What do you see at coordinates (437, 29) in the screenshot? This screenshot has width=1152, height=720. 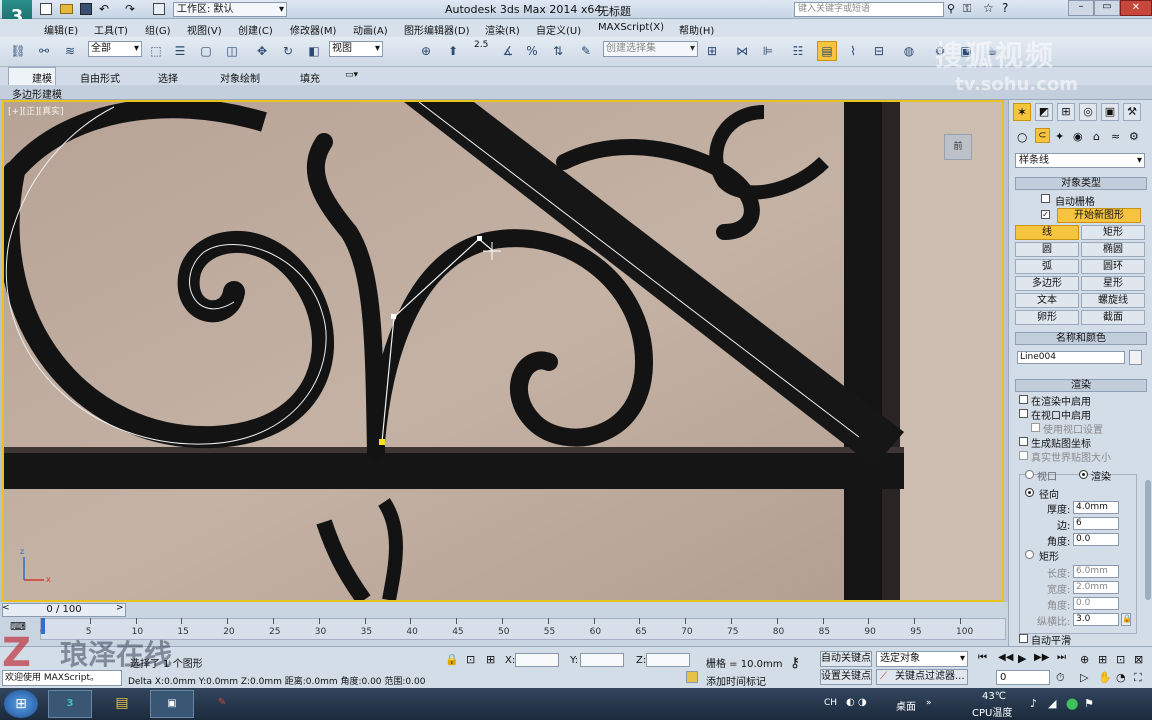 I see `menu-item-graph-editors: 图形编辑器(D)` at bounding box center [437, 29].